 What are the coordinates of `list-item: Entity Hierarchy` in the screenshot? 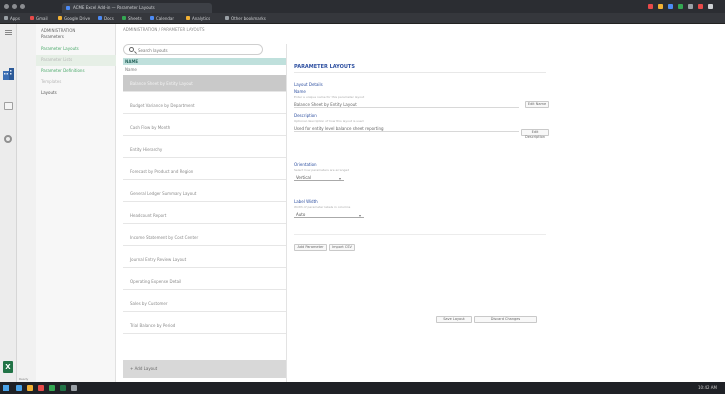 It's located at (204, 149).